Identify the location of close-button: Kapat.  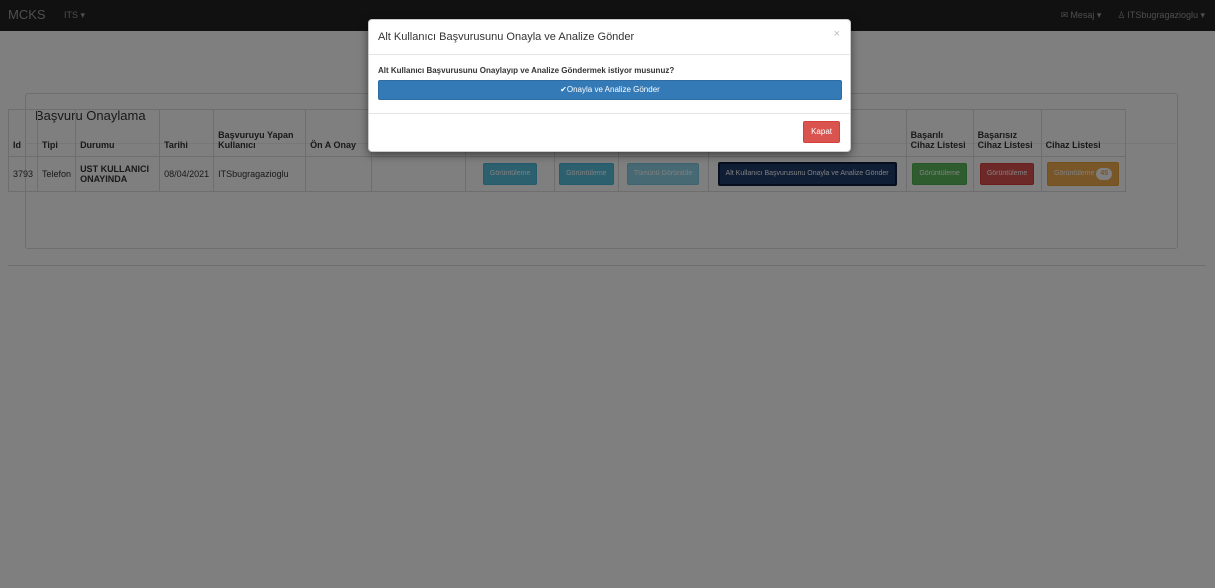
(821, 132).